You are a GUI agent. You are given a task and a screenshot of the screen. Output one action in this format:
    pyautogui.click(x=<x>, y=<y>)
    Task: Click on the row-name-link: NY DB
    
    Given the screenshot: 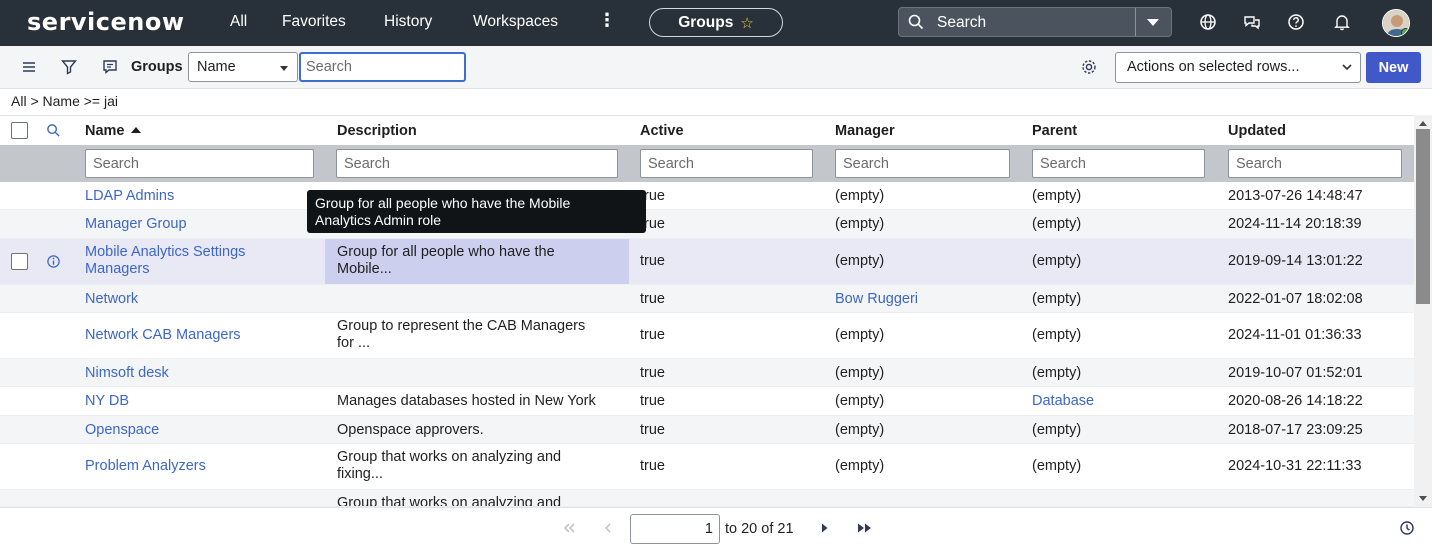 What is the action you would take?
    pyautogui.click(x=107, y=401)
    